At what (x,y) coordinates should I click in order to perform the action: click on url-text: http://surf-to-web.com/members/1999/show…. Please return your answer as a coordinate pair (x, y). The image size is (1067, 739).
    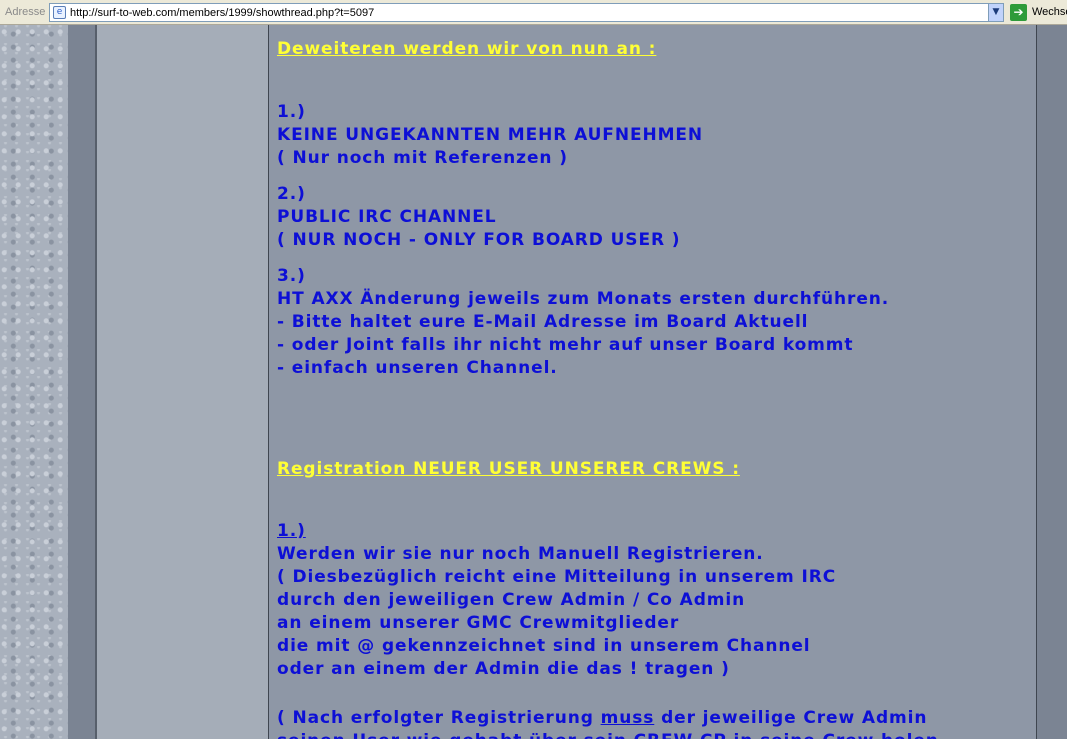
    Looking at the image, I should click on (222, 13).